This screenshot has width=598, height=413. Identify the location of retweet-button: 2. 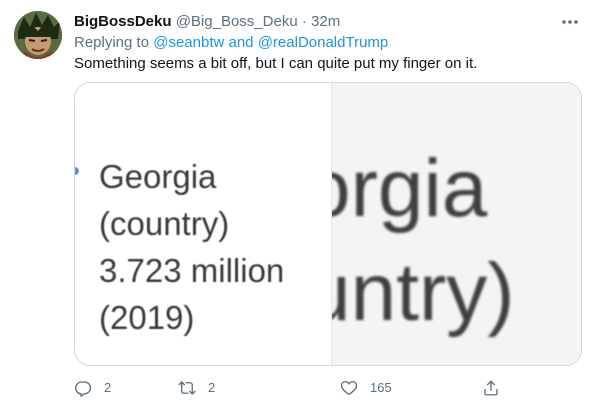
(196, 388).